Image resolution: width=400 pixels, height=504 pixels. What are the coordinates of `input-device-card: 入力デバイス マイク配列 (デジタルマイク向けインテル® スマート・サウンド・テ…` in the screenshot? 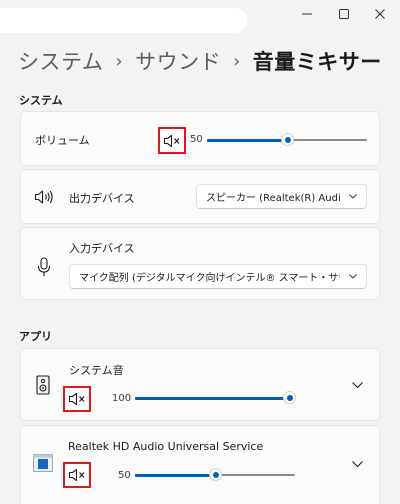 It's located at (200, 263).